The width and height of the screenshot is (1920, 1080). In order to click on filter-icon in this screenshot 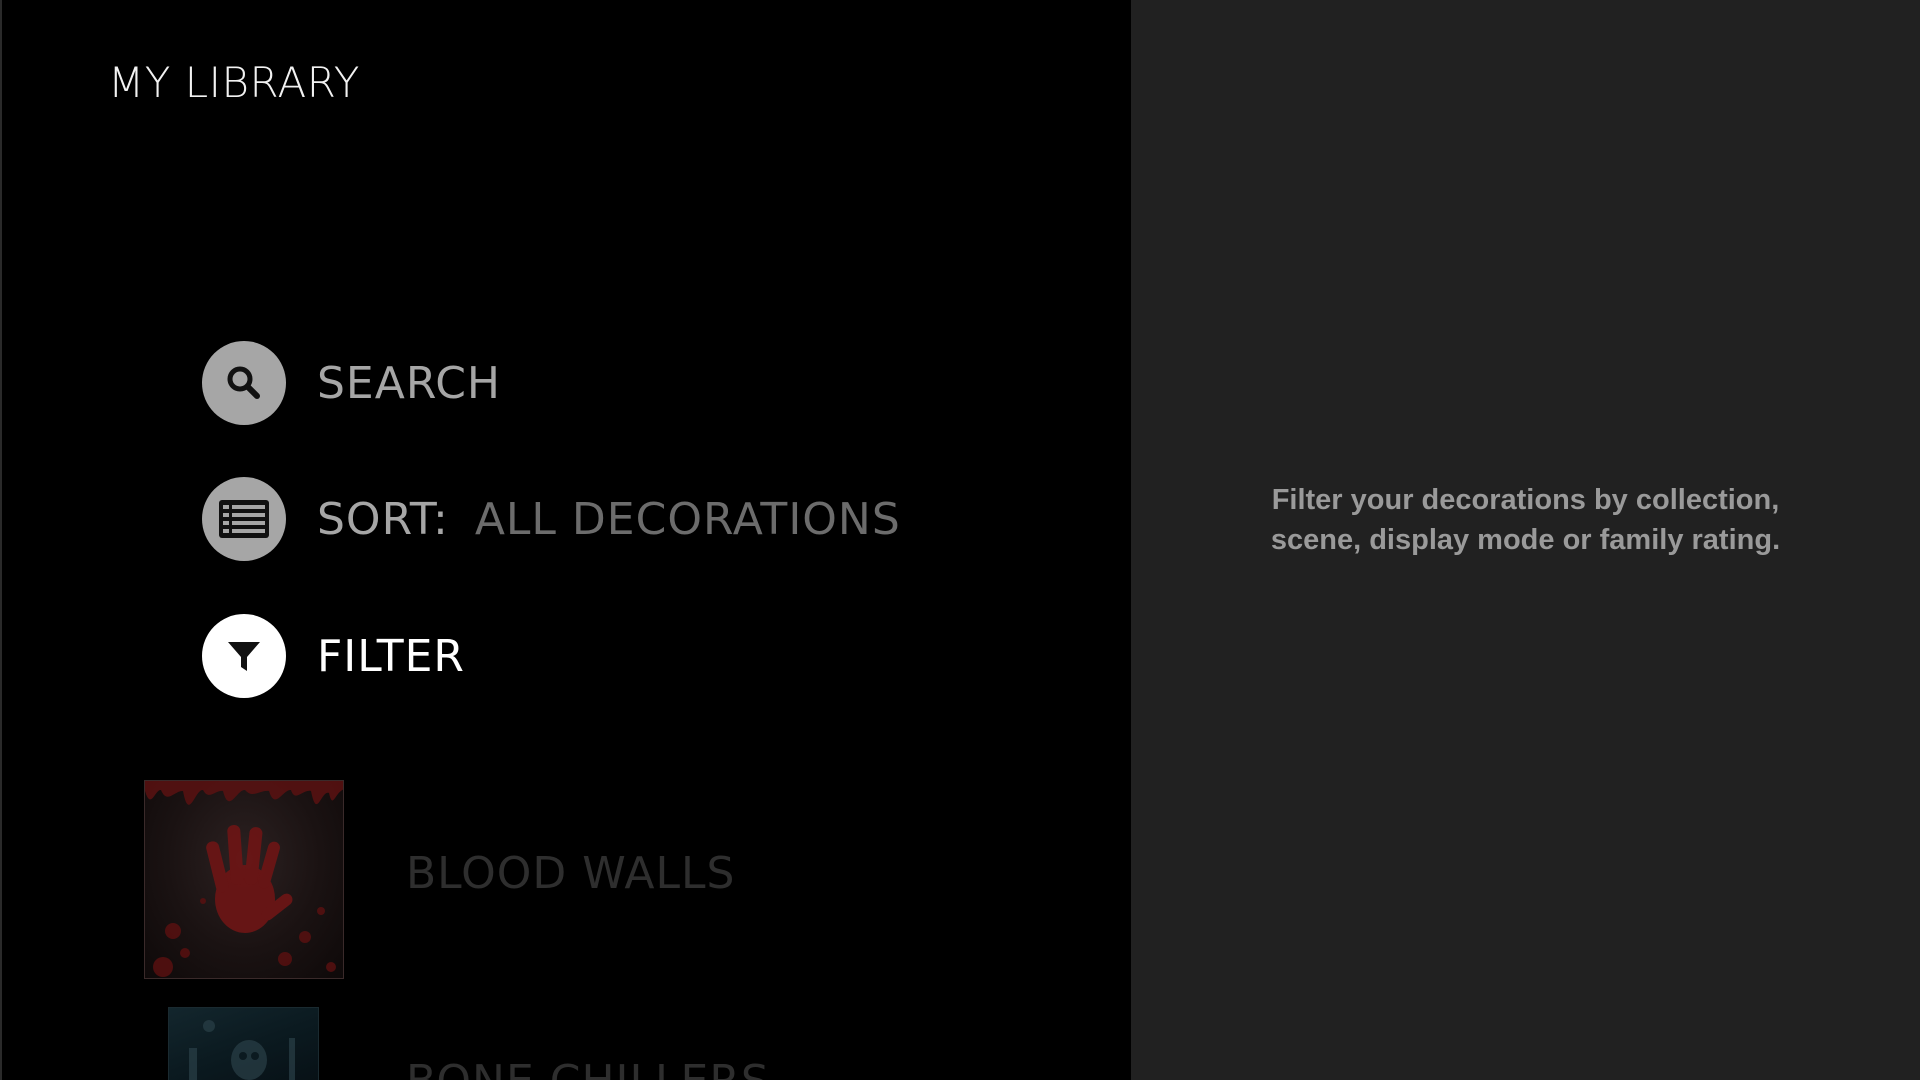, I will do `click(244, 656)`.